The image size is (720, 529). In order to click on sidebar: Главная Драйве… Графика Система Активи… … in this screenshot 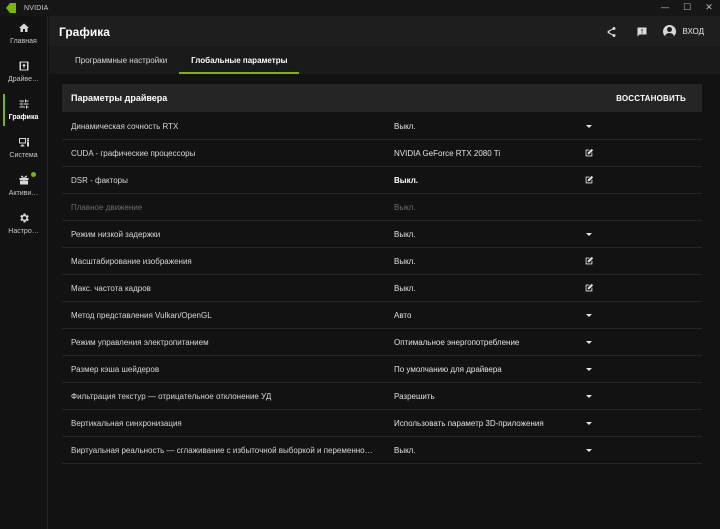, I will do `click(24, 272)`.